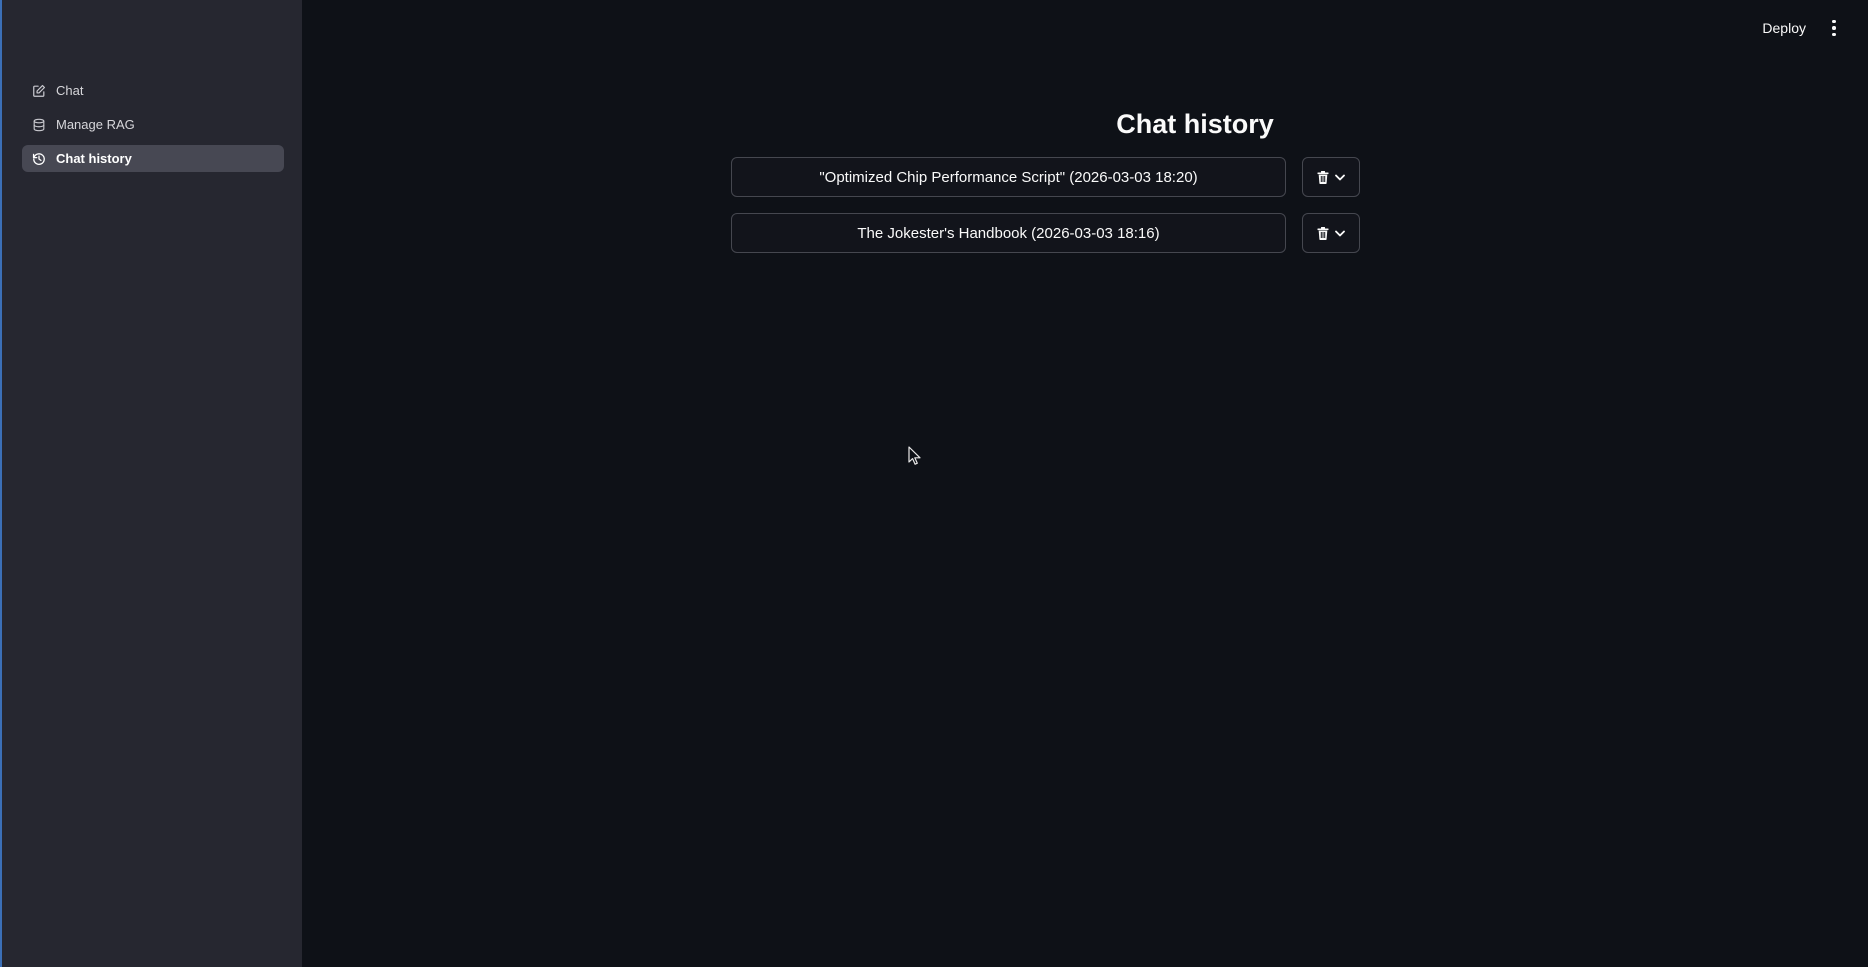 The image size is (1868, 967). Describe the element at coordinates (1195, 124) in the screenshot. I see `page-title: Chat history` at that location.